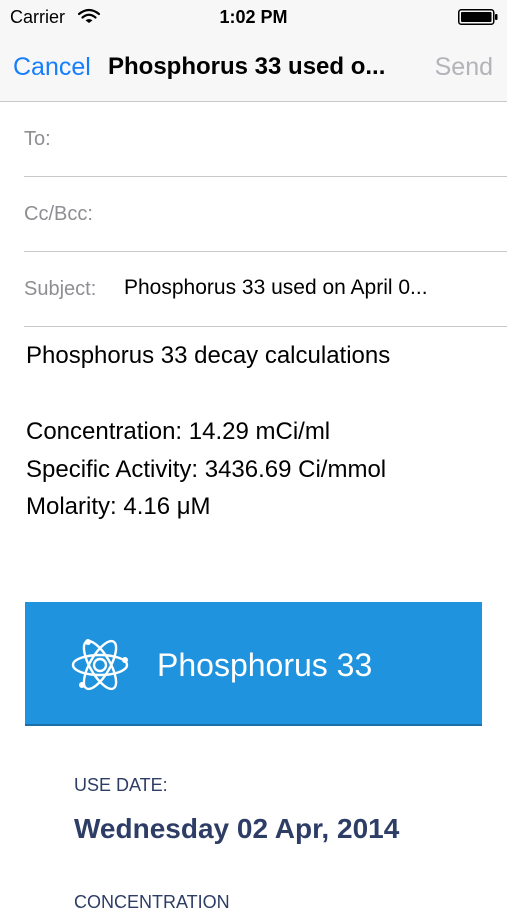 The height and width of the screenshot is (913, 507). I want to click on subject-label: Subject:, so click(60, 289).